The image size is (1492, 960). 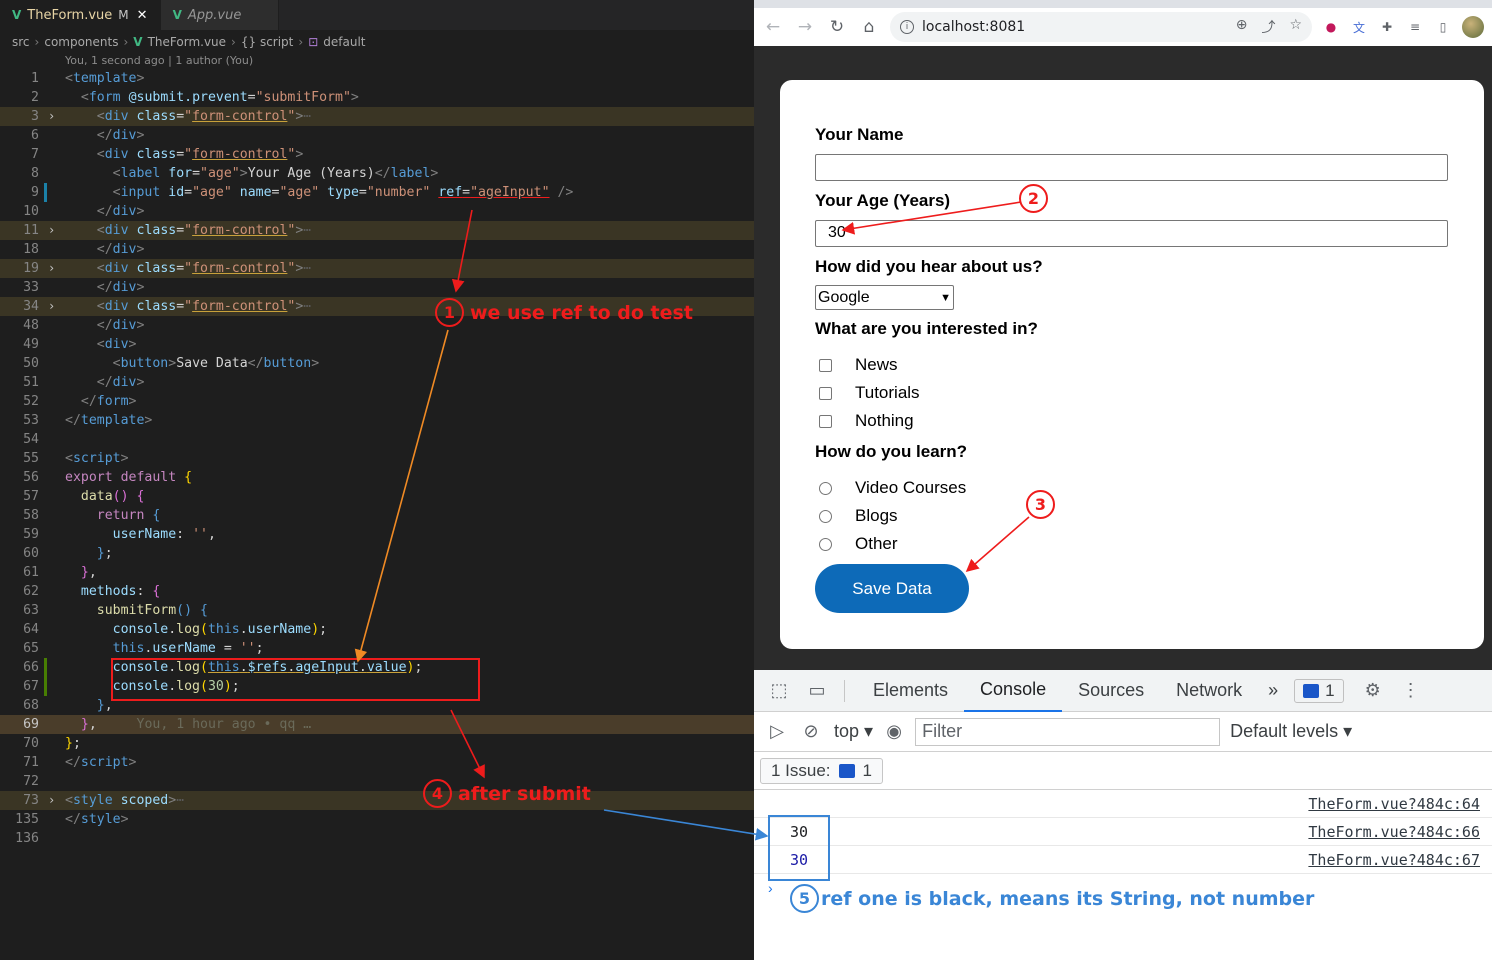 I want to click on interest-option: News, so click(x=858, y=365).